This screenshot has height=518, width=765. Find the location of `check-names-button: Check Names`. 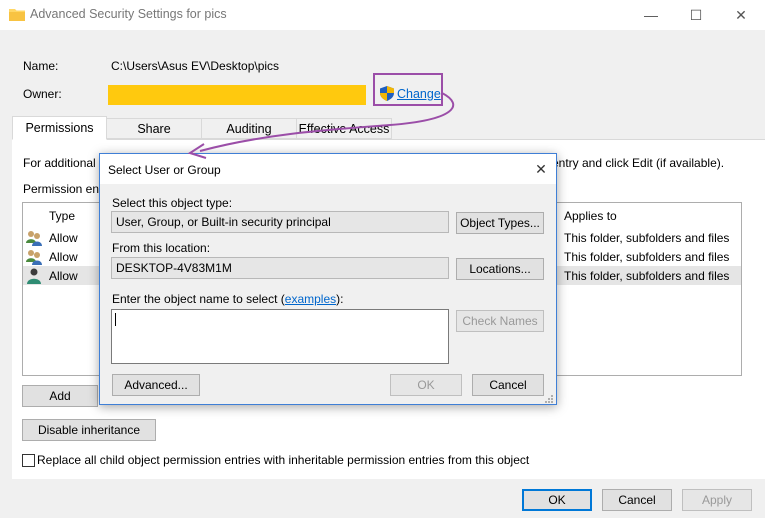

check-names-button: Check Names is located at coordinates (500, 321).